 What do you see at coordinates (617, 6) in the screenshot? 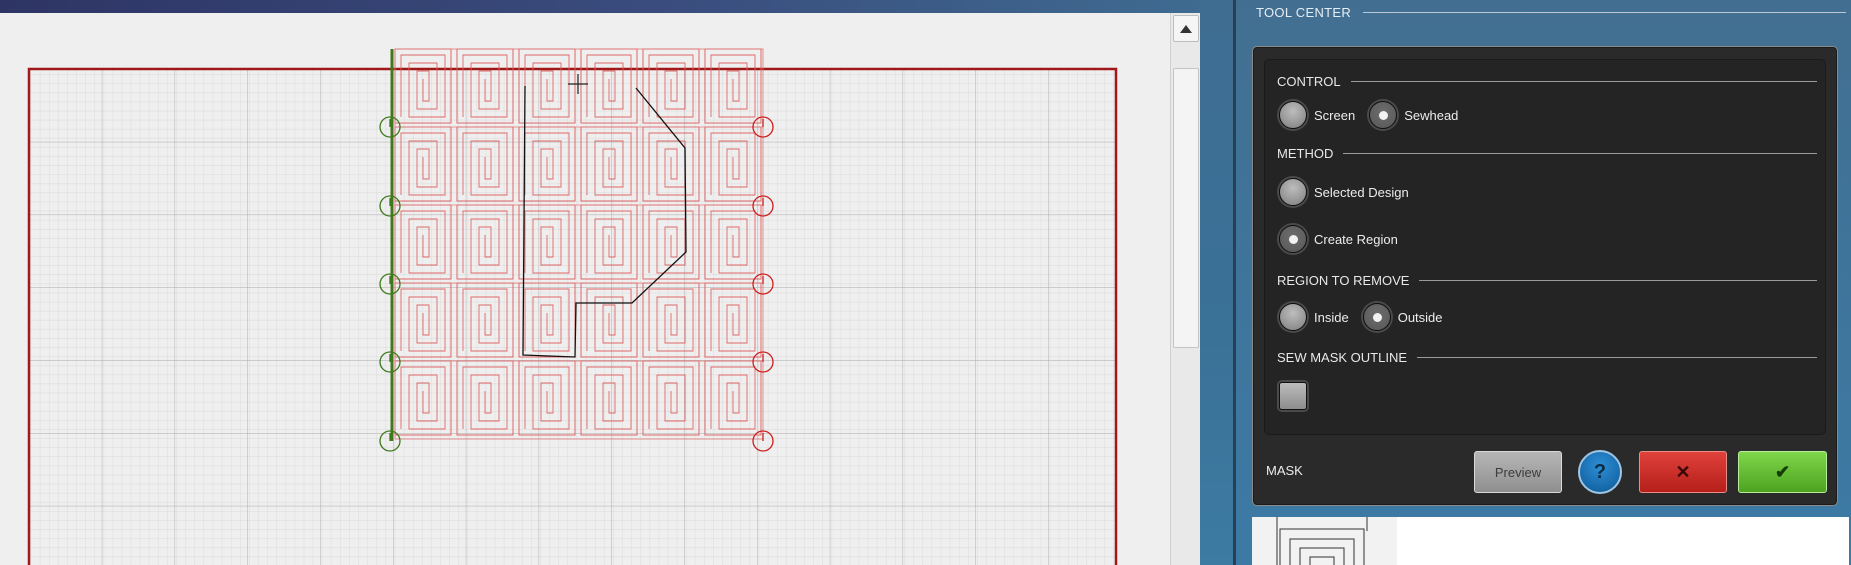
I see `top-title-strip` at bounding box center [617, 6].